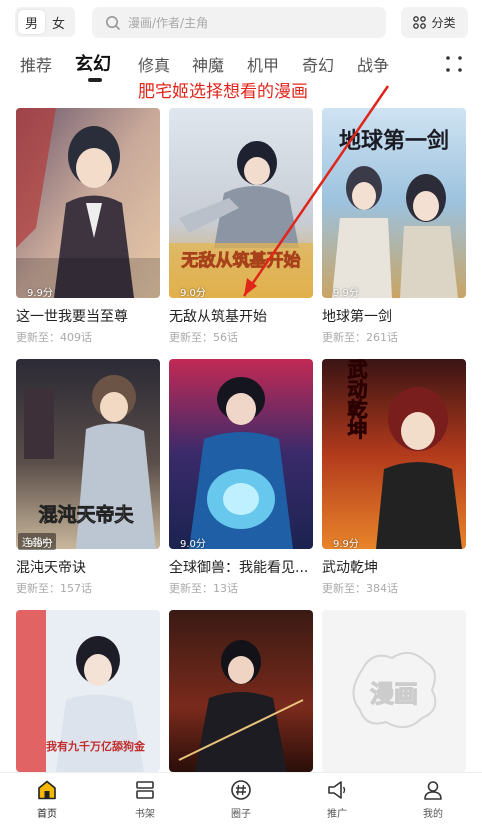  Describe the element at coordinates (433, 814) in the screenshot. I see `nav-profile-label: 我的` at that location.